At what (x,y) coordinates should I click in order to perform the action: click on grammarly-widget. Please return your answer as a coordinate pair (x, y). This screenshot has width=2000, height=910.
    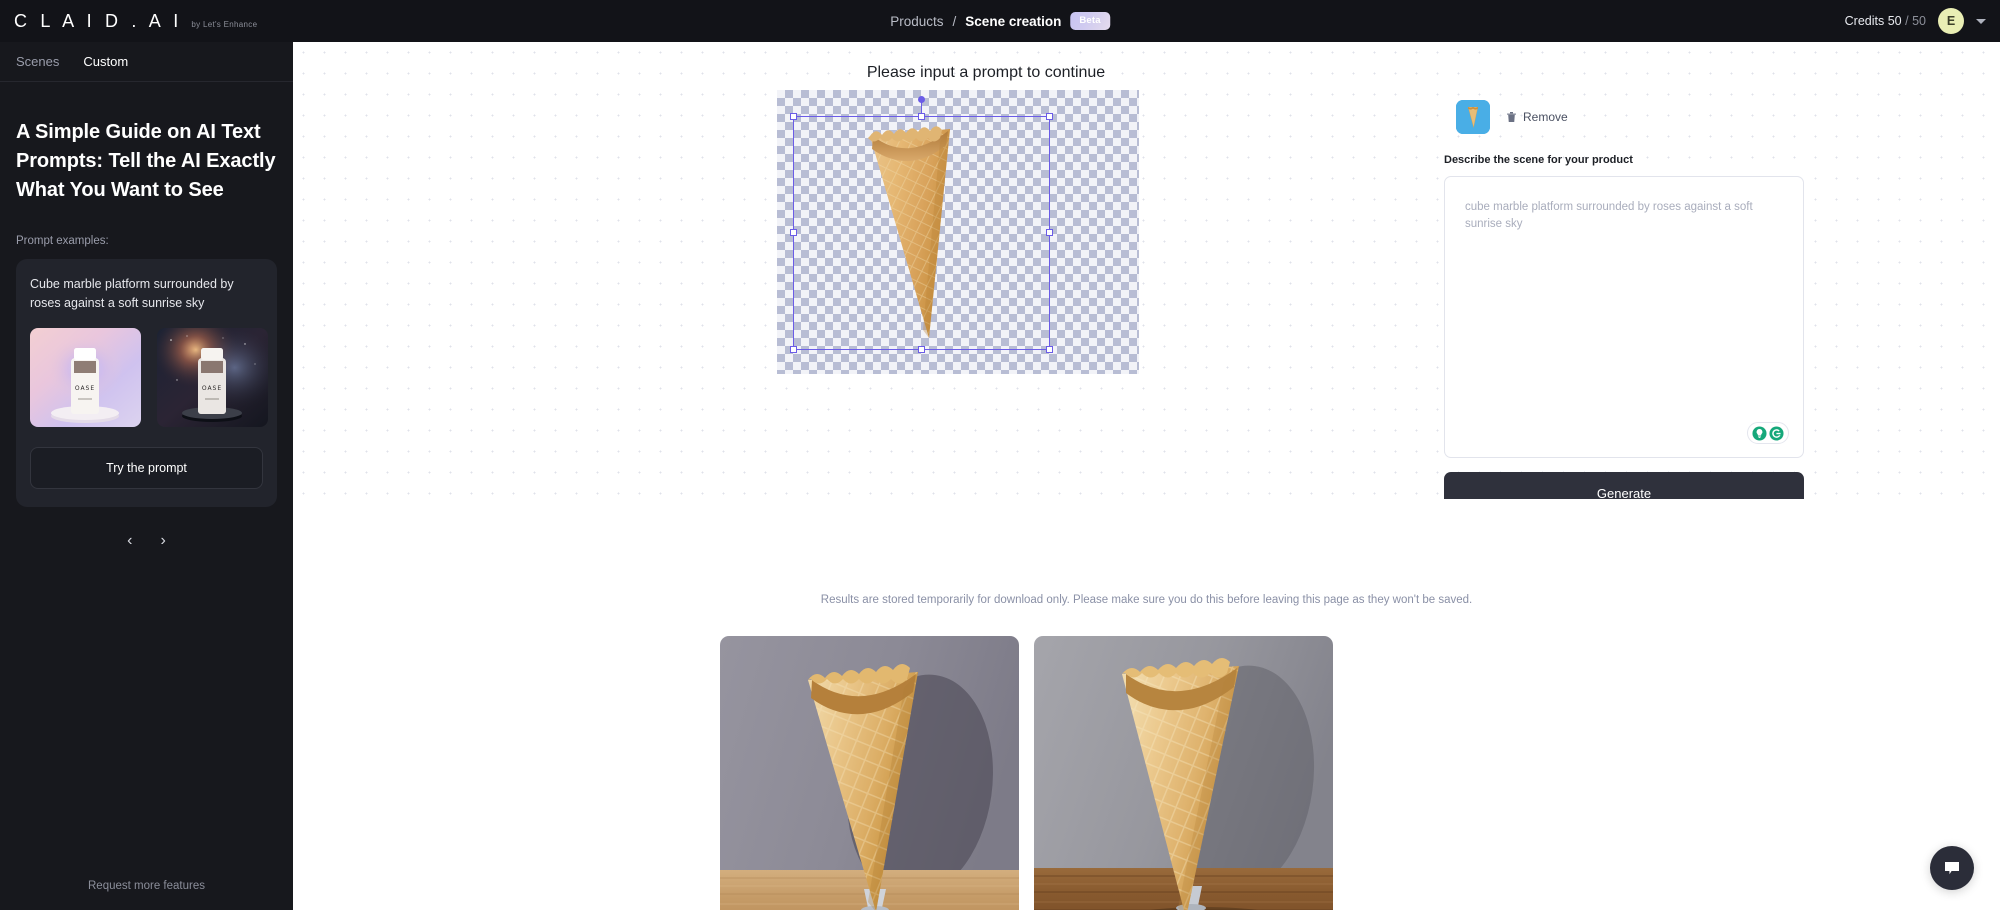
    Looking at the image, I should click on (1768, 433).